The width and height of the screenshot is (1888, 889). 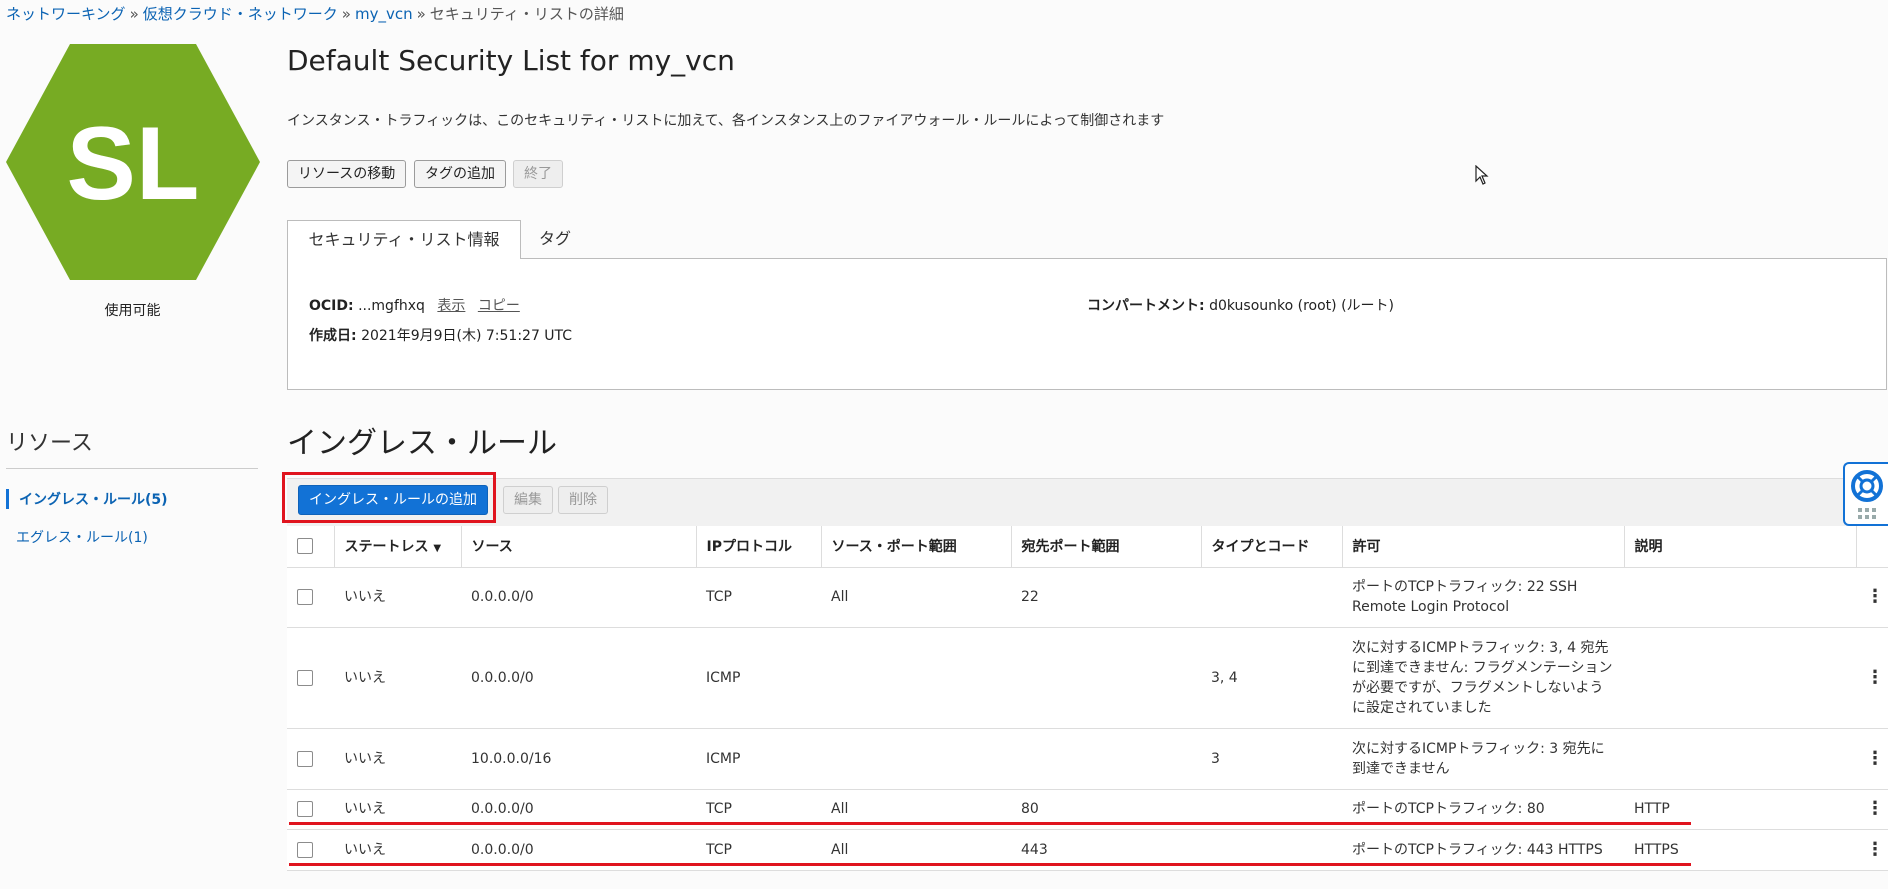 What do you see at coordinates (916, 547) in the screenshot?
I see `column-header-source-port: ソース・ポート範囲` at bounding box center [916, 547].